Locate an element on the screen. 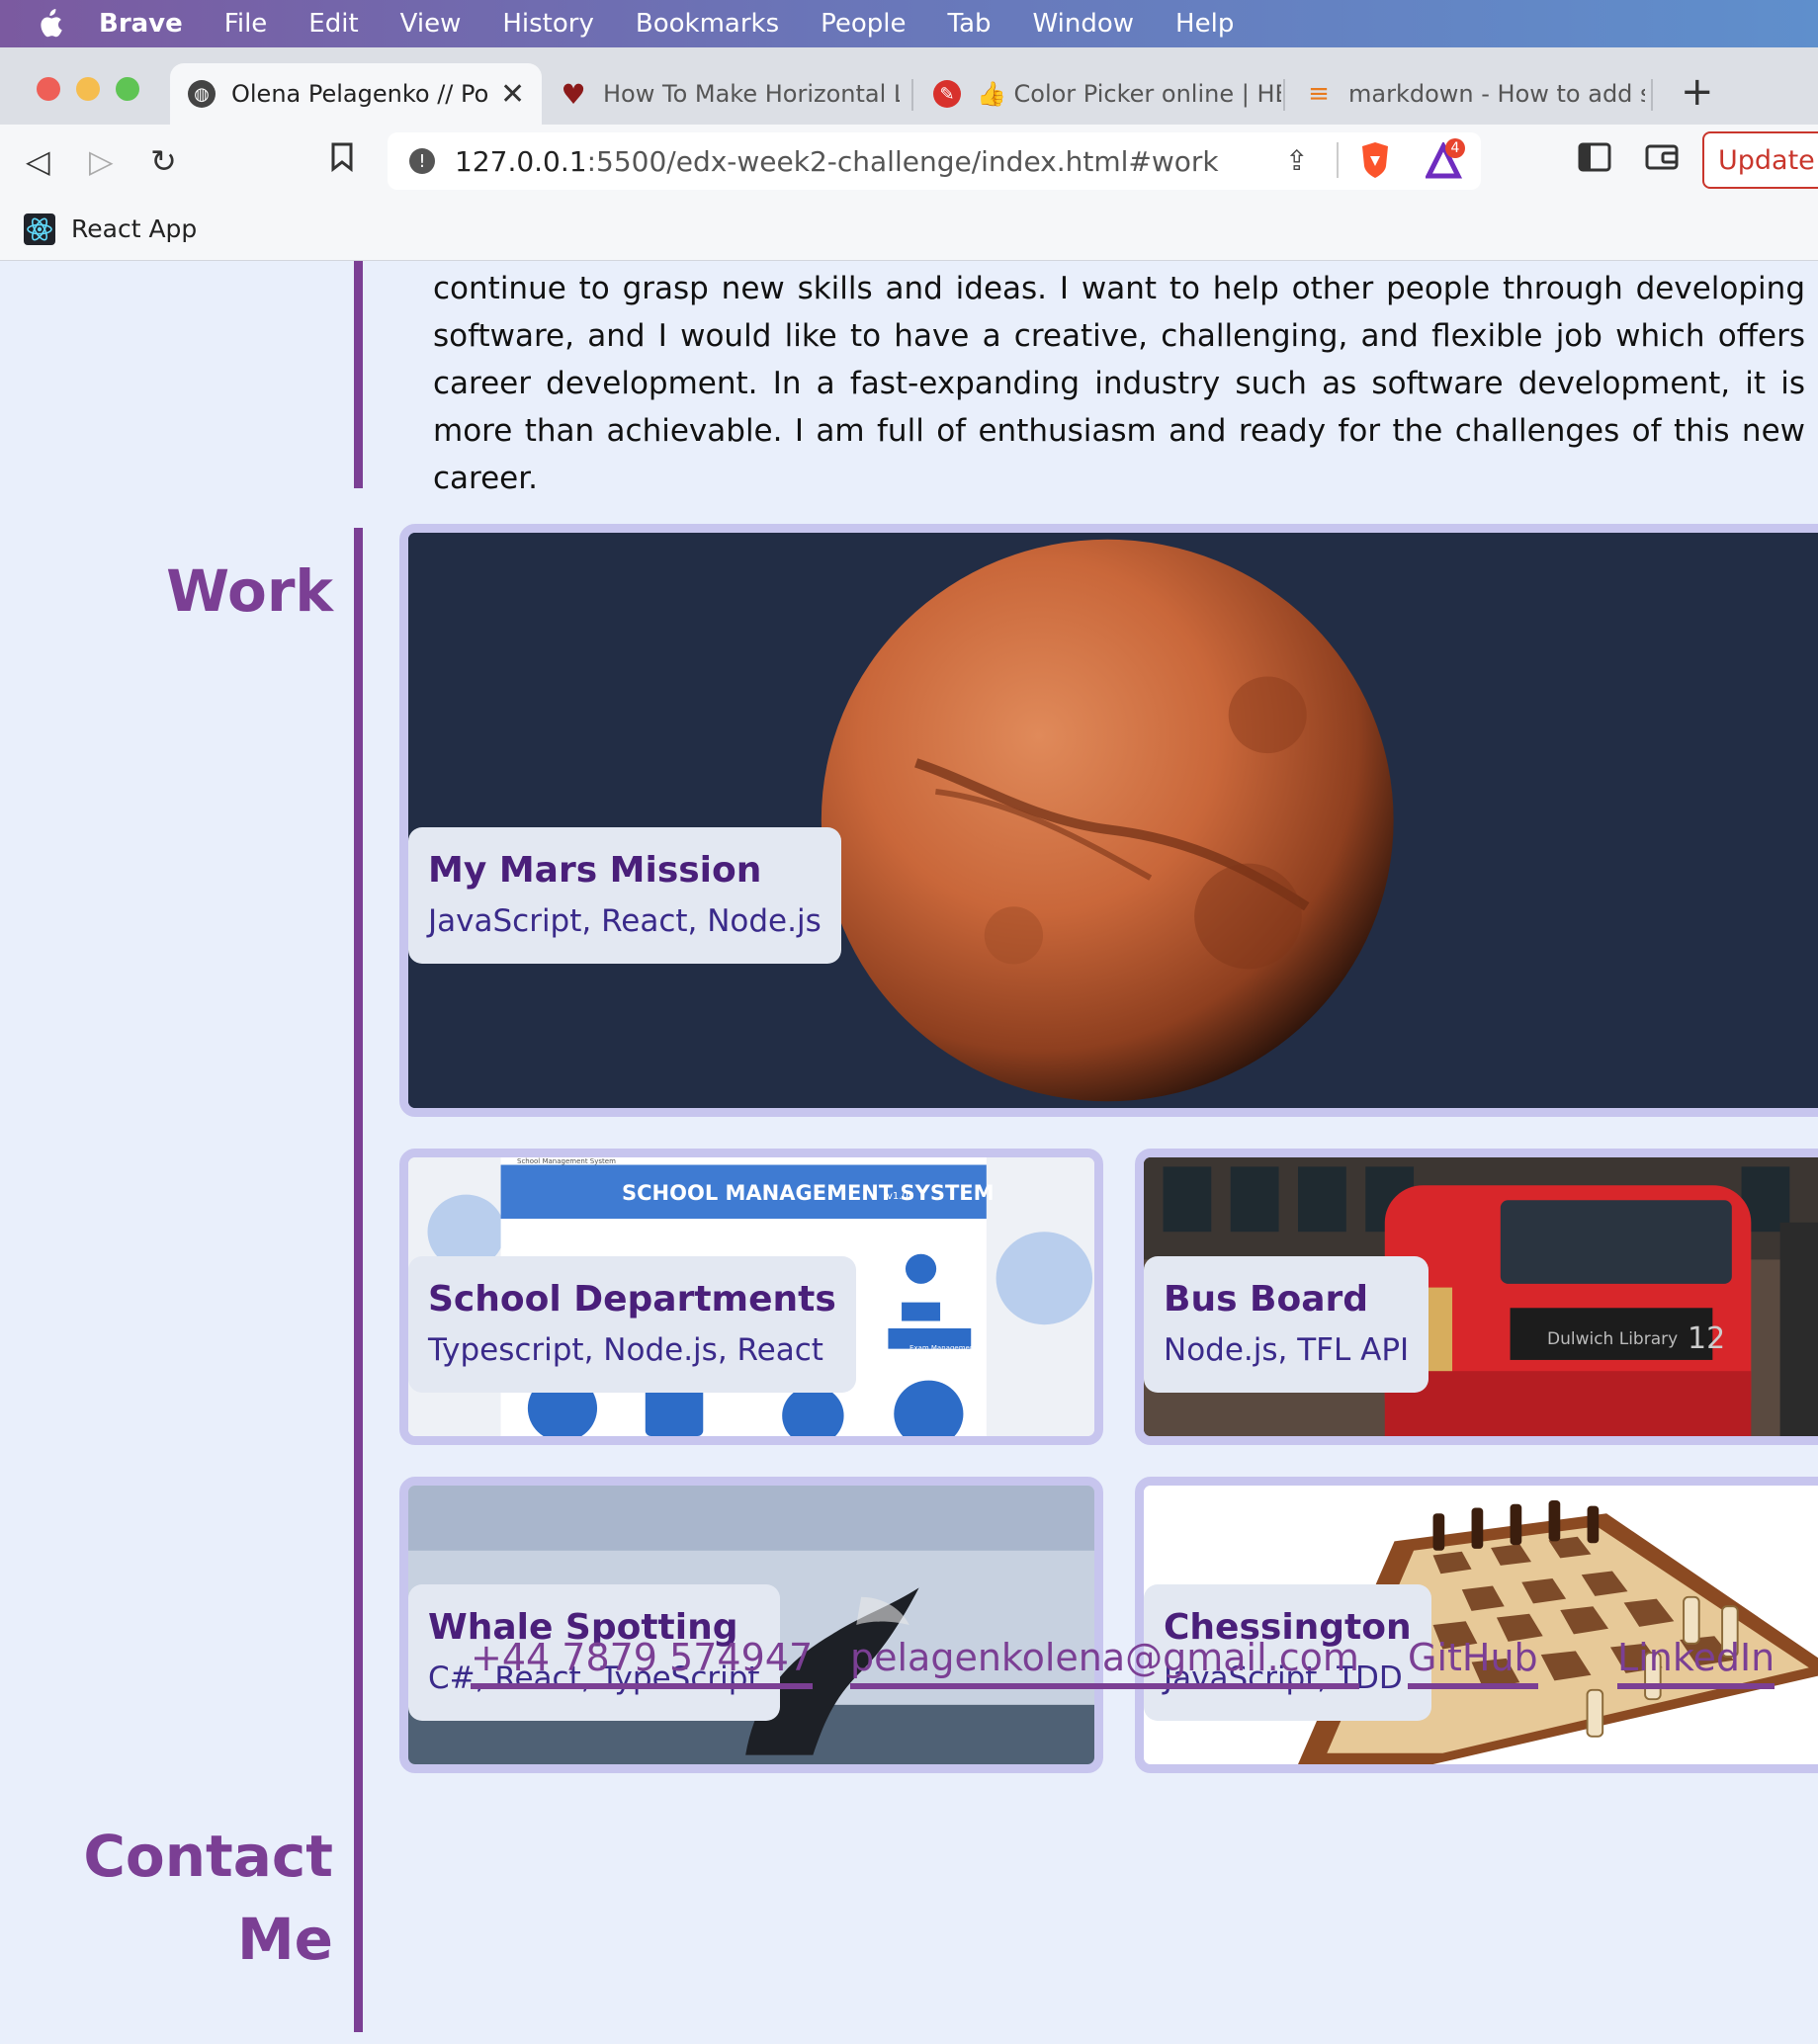 The height and width of the screenshot is (2044, 1818). about-divider-line is located at coordinates (359, 374).